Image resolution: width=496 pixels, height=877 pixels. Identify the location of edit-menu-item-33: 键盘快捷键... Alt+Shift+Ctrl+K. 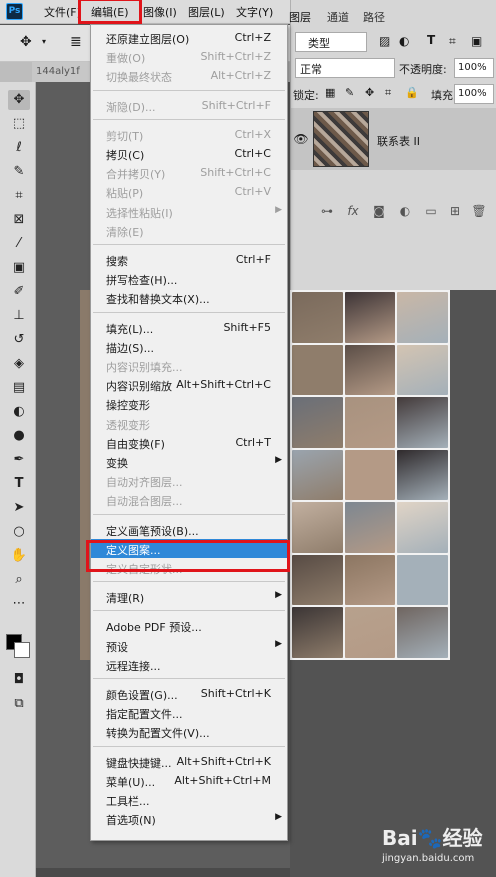
(189, 761).